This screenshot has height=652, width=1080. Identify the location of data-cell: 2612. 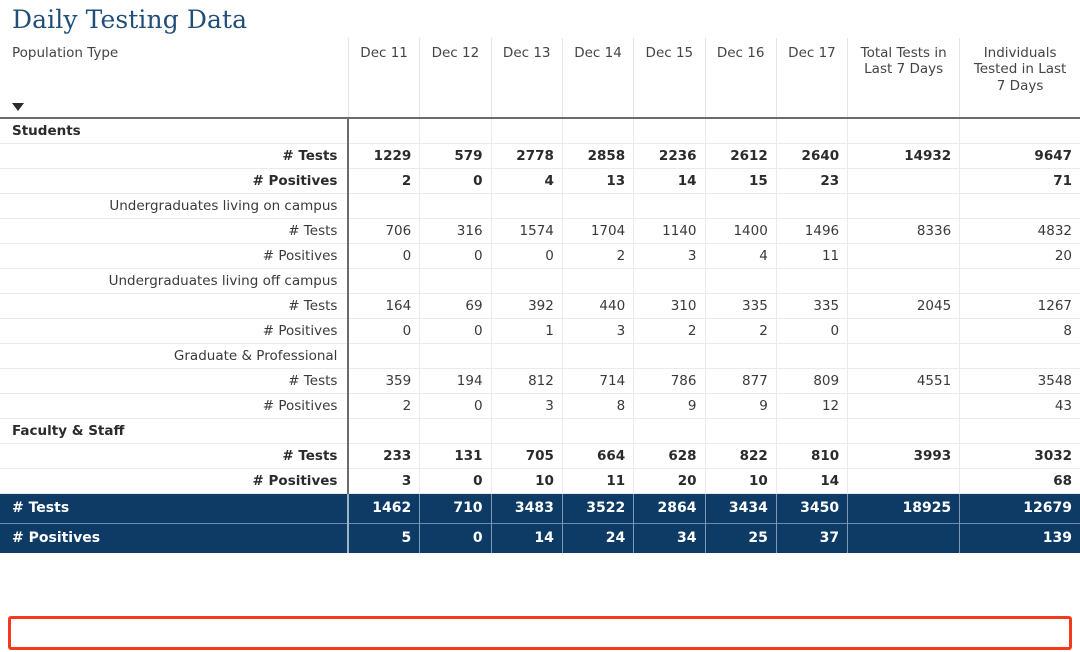
(740, 155).